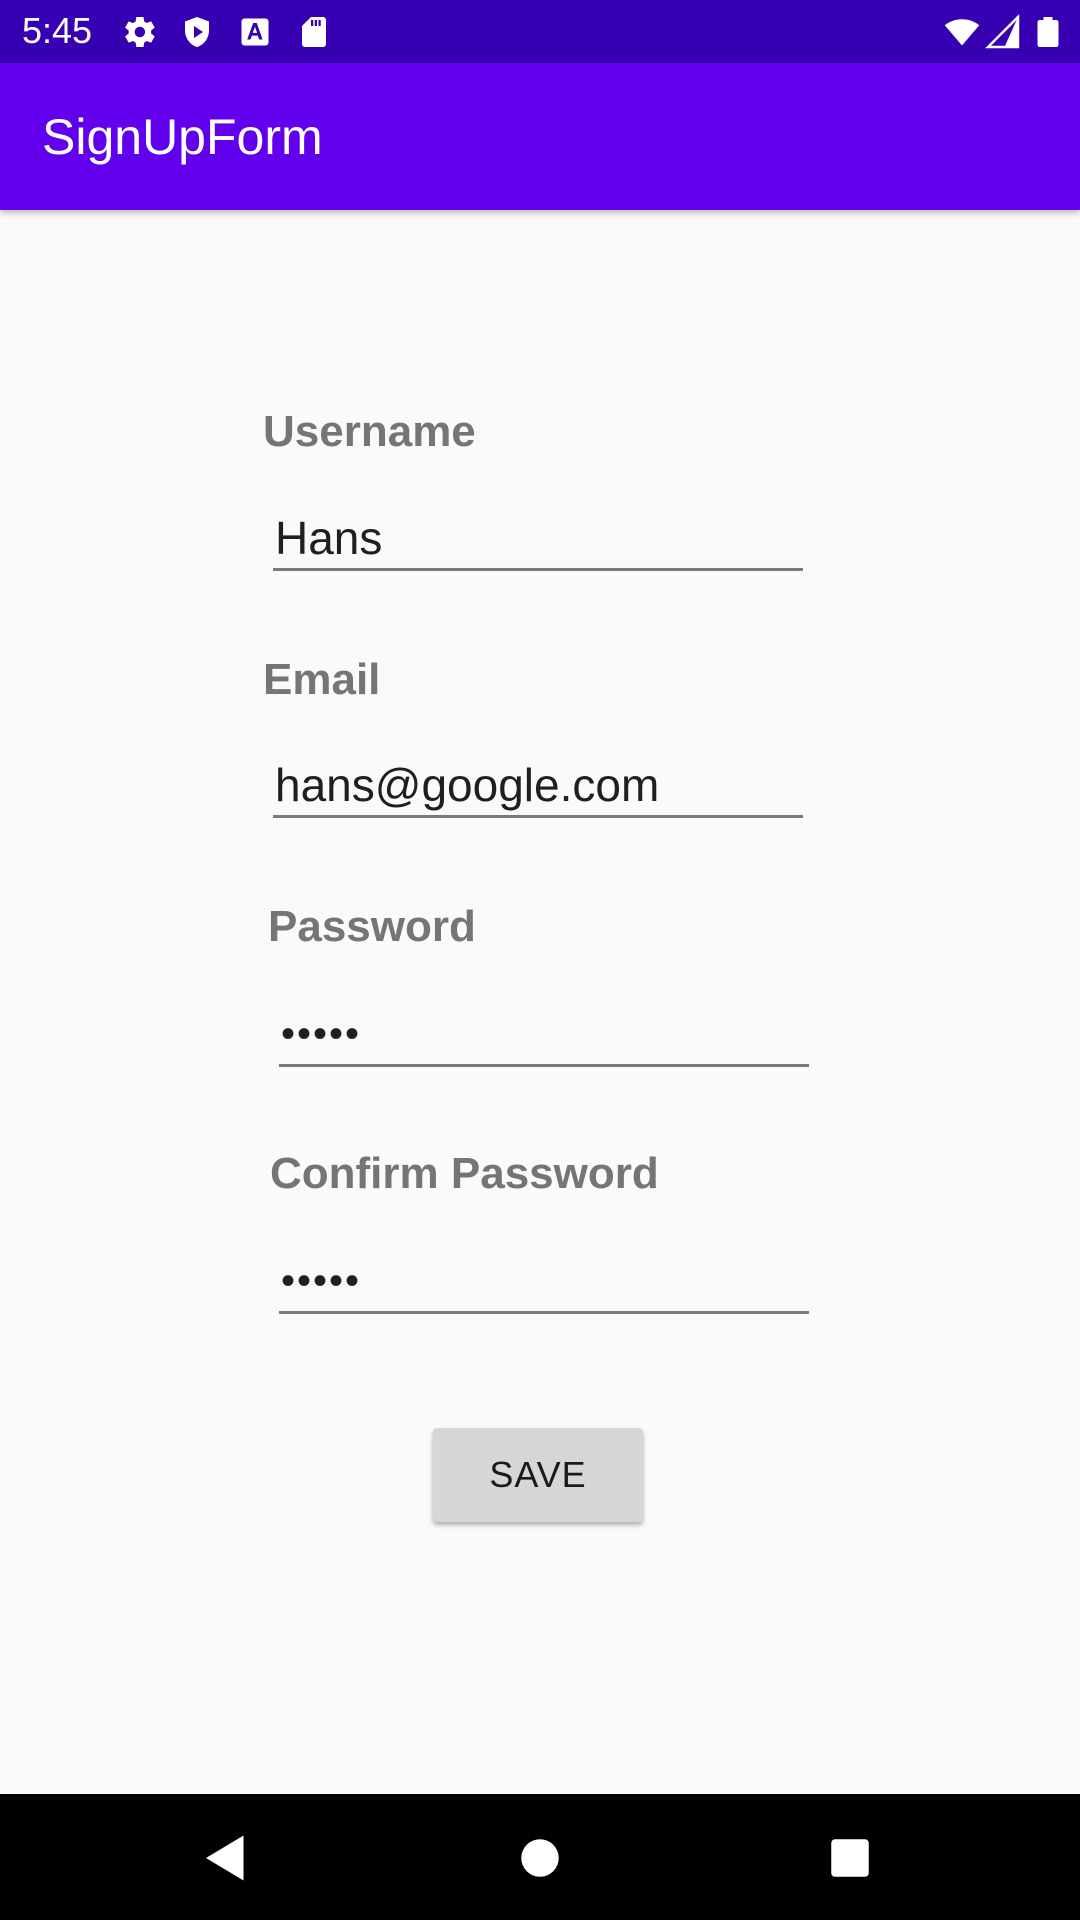 The width and height of the screenshot is (1080, 1920). I want to click on confirm-password-field: •••••, so click(544, 1281).